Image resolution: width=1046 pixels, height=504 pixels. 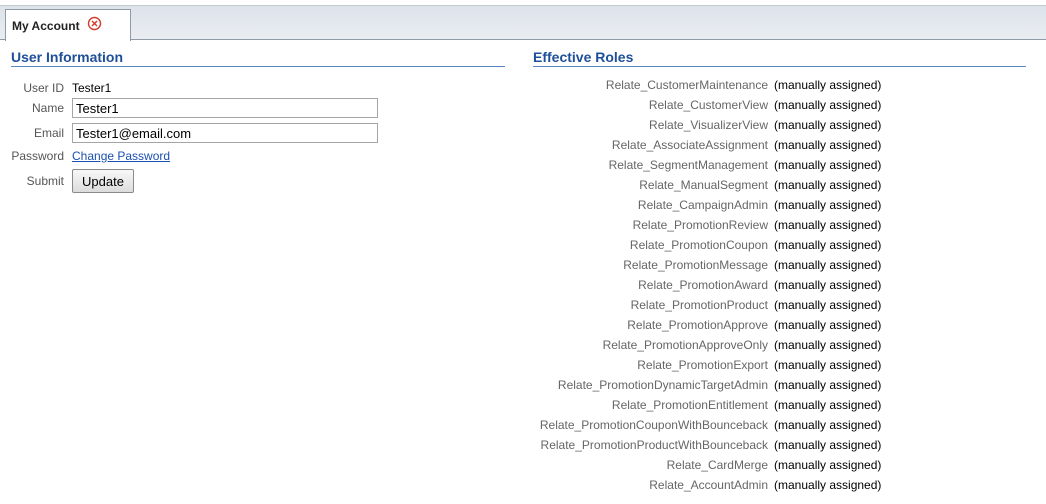 What do you see at coordinates (662, 385) in the screenshot?
I see `role-name: Relate_PromotionDynamicTargetAdmin` at bounding box center [662, 385].